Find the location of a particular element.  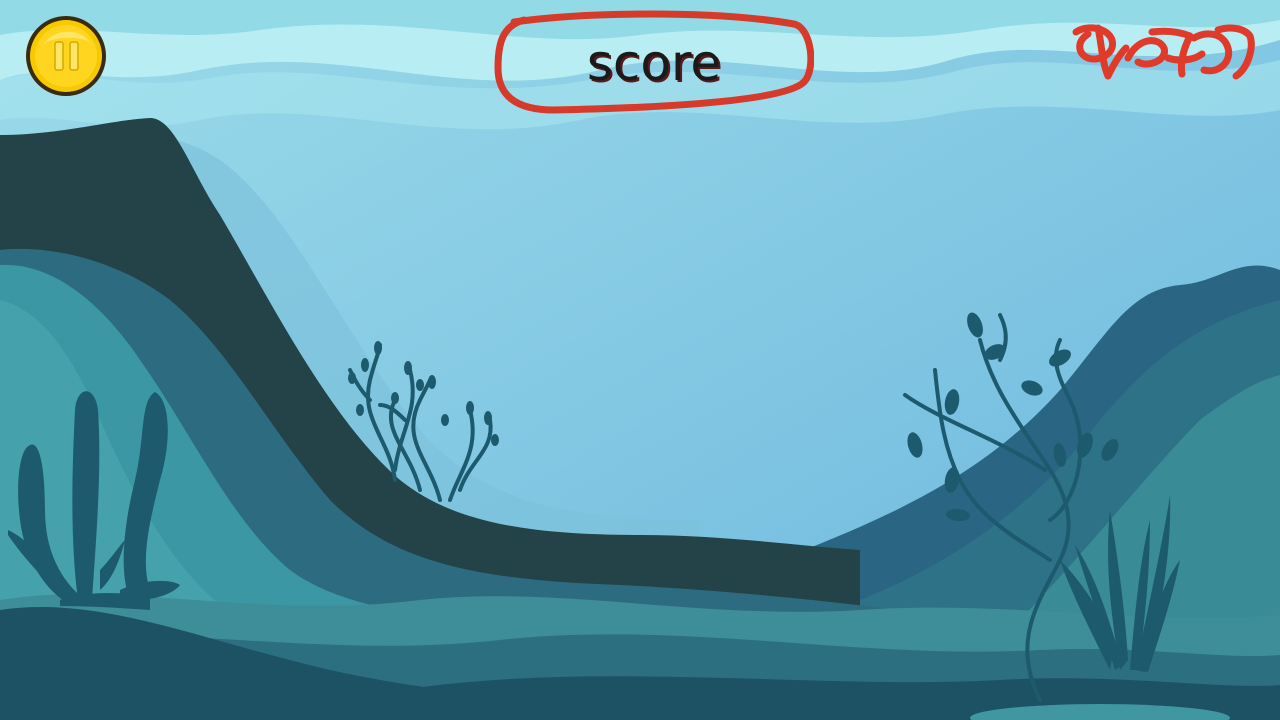

score-label: score is located at coordinates (654, 63).